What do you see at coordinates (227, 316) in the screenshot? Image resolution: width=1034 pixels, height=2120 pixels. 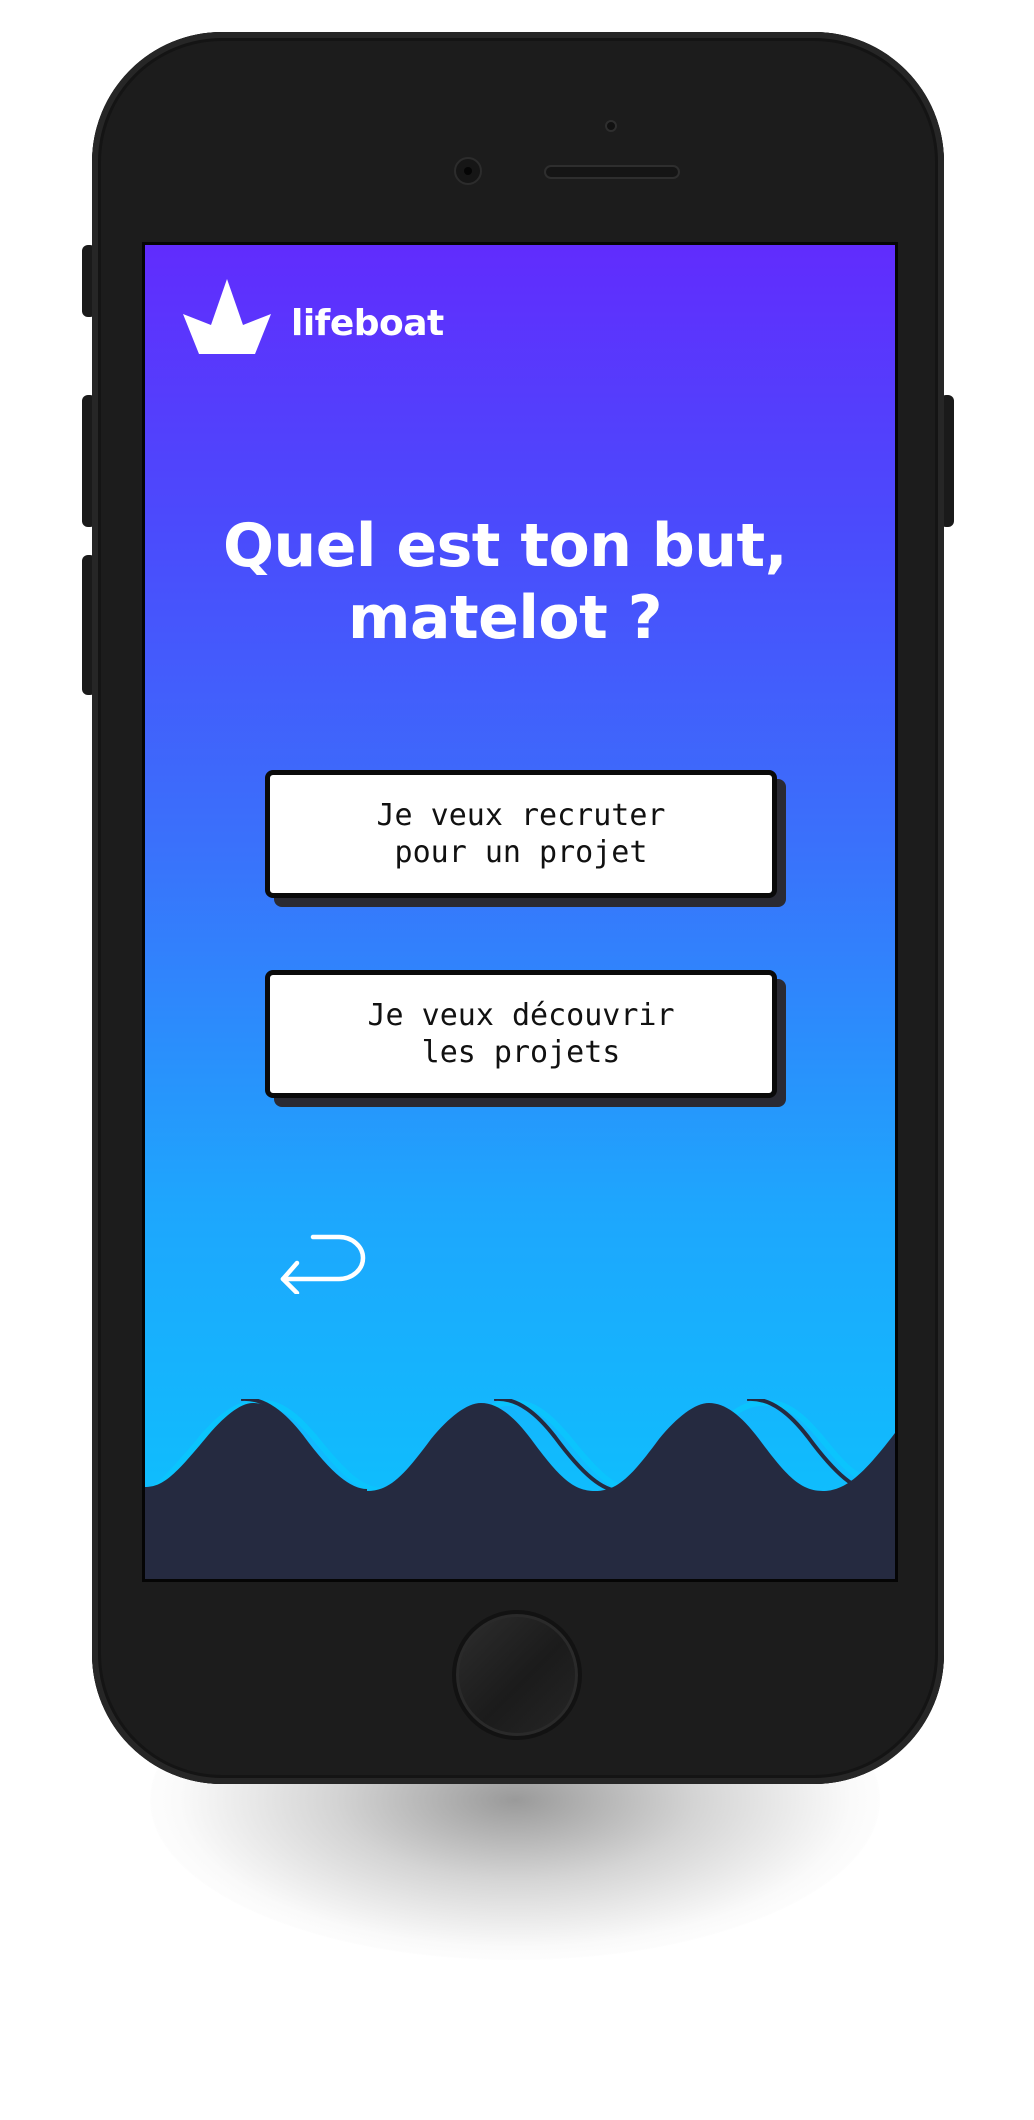 I see `crown-icon` at bounding box center [227, 316].